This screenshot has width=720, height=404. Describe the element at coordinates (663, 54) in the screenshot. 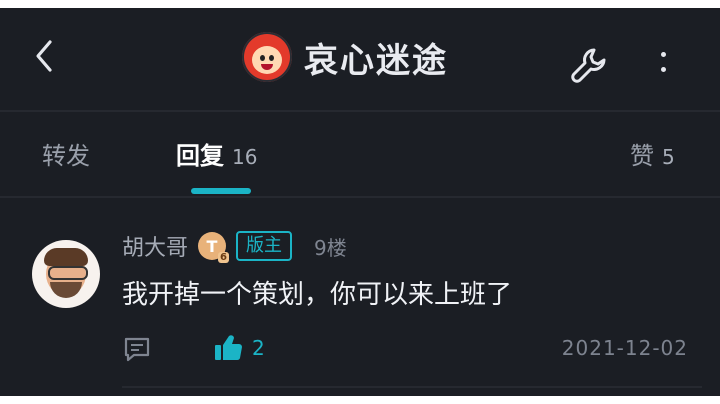

I see `more-vertical-icon` at that location.